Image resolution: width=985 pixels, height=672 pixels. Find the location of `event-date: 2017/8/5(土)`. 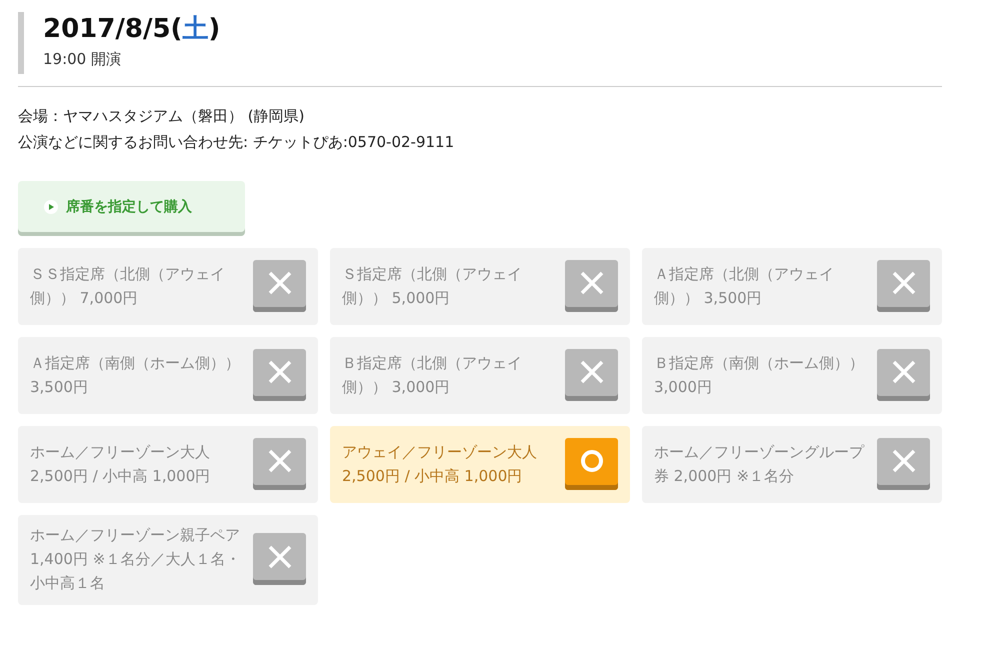

event-date: 2017/8/5(土) is located at coordinates (132, 29).